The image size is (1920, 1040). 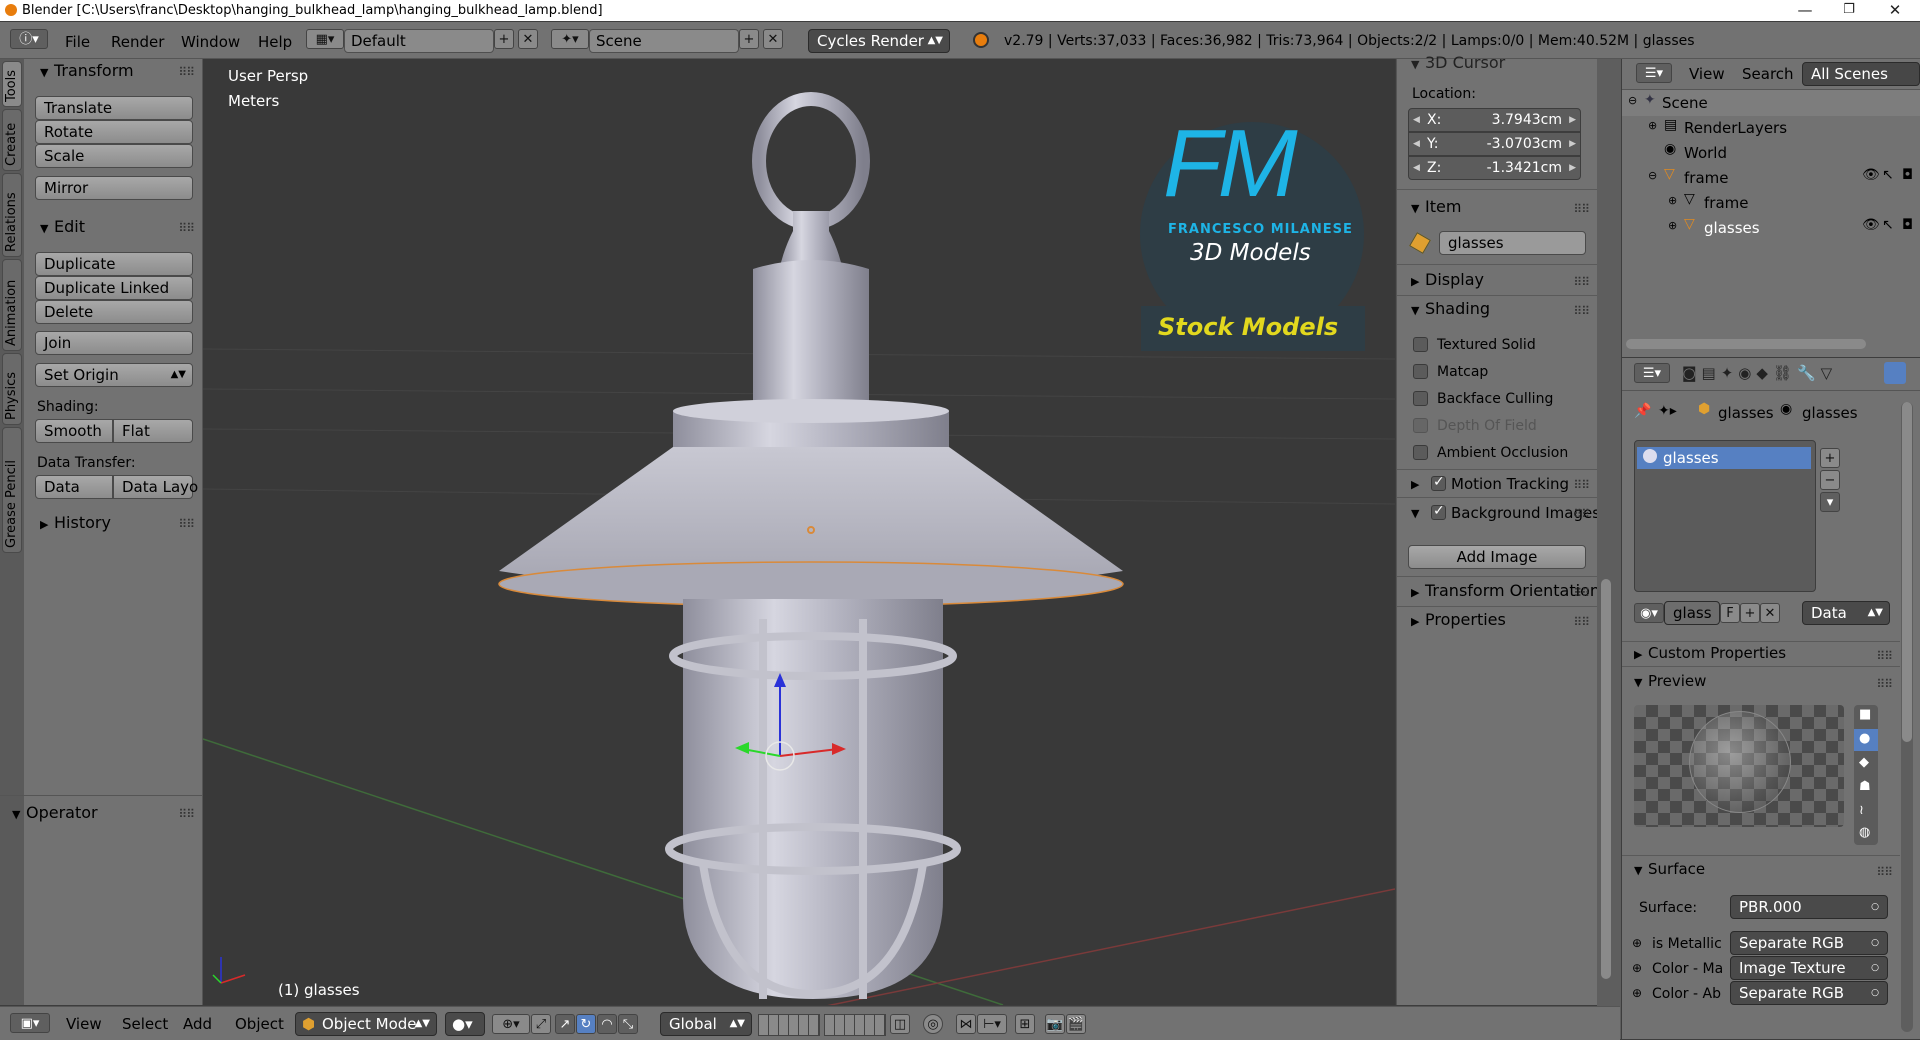 What do you see at coordinates (114, 156) in the screenshot?
I see `scale-button: Scale` at bounding box center [114, 156].